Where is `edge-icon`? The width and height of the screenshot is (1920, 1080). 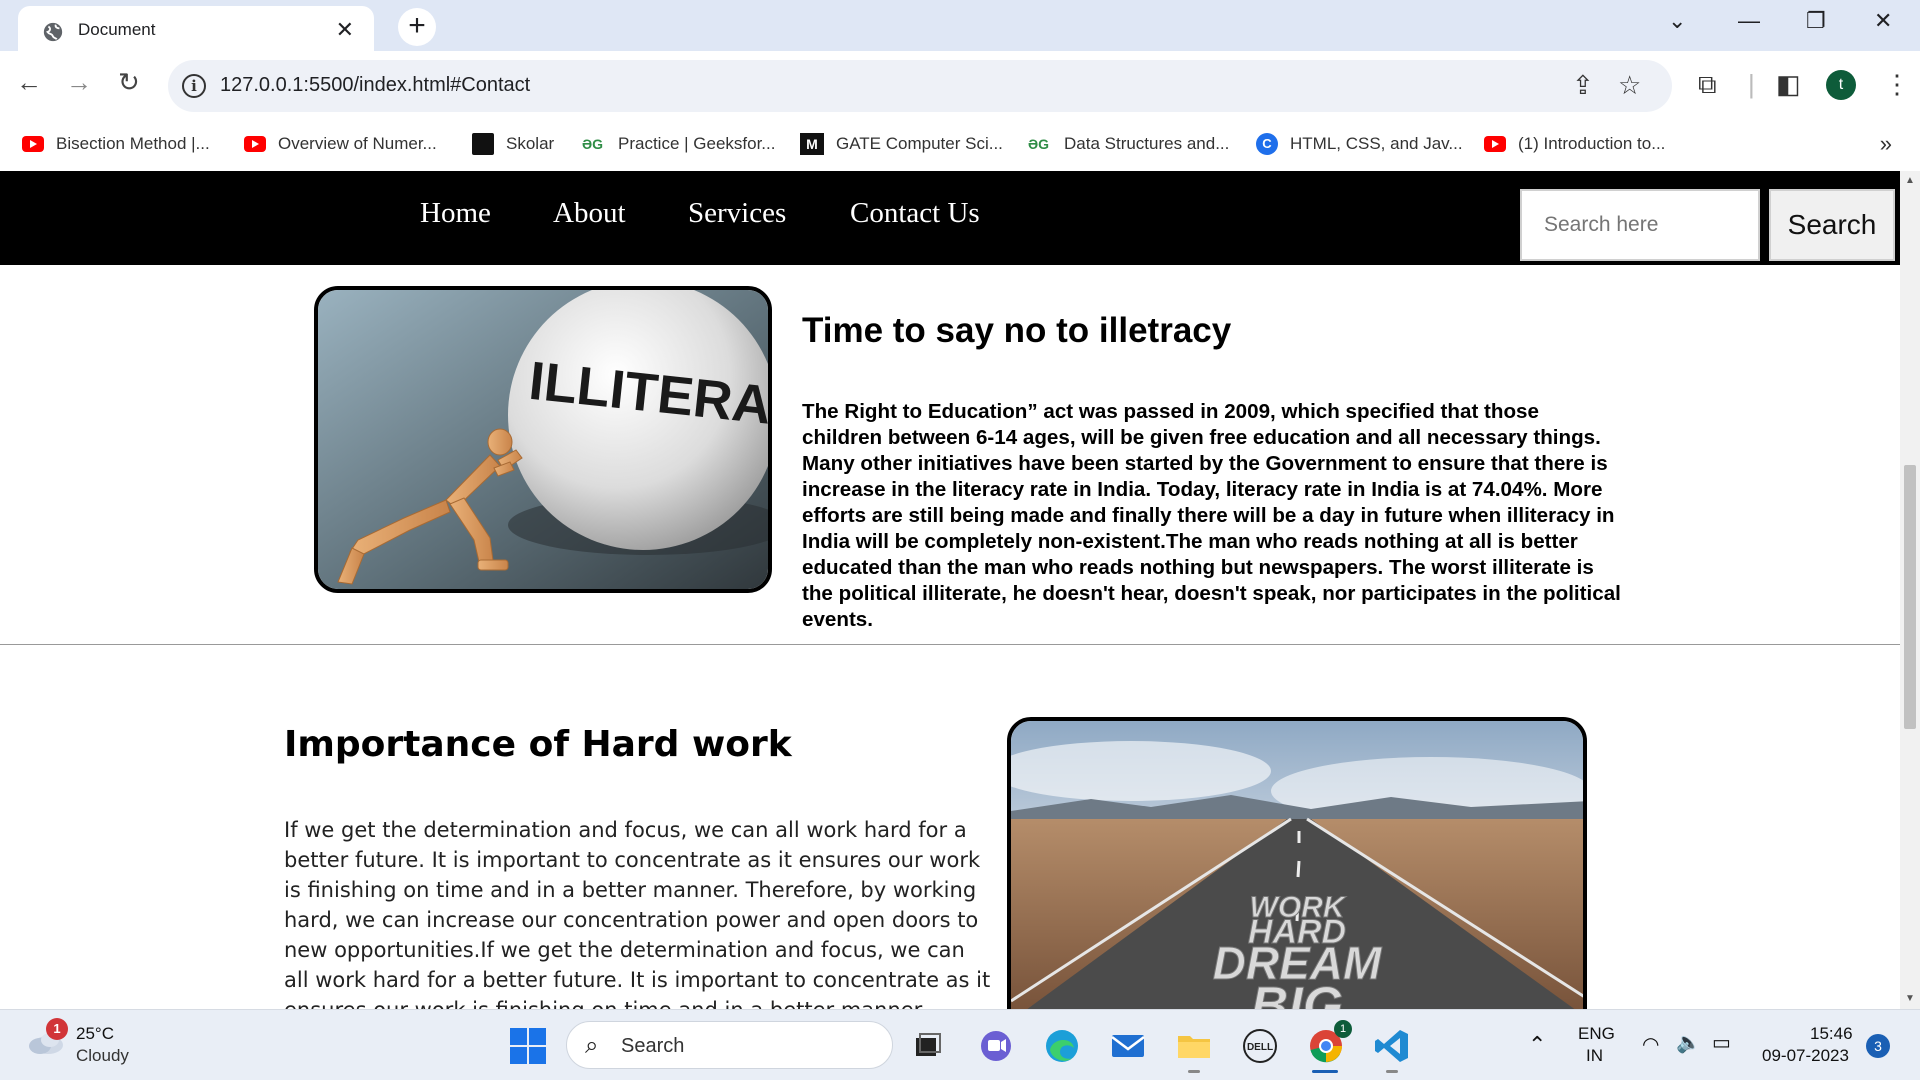
edge-icon is located at coordinates (1062, 1046).